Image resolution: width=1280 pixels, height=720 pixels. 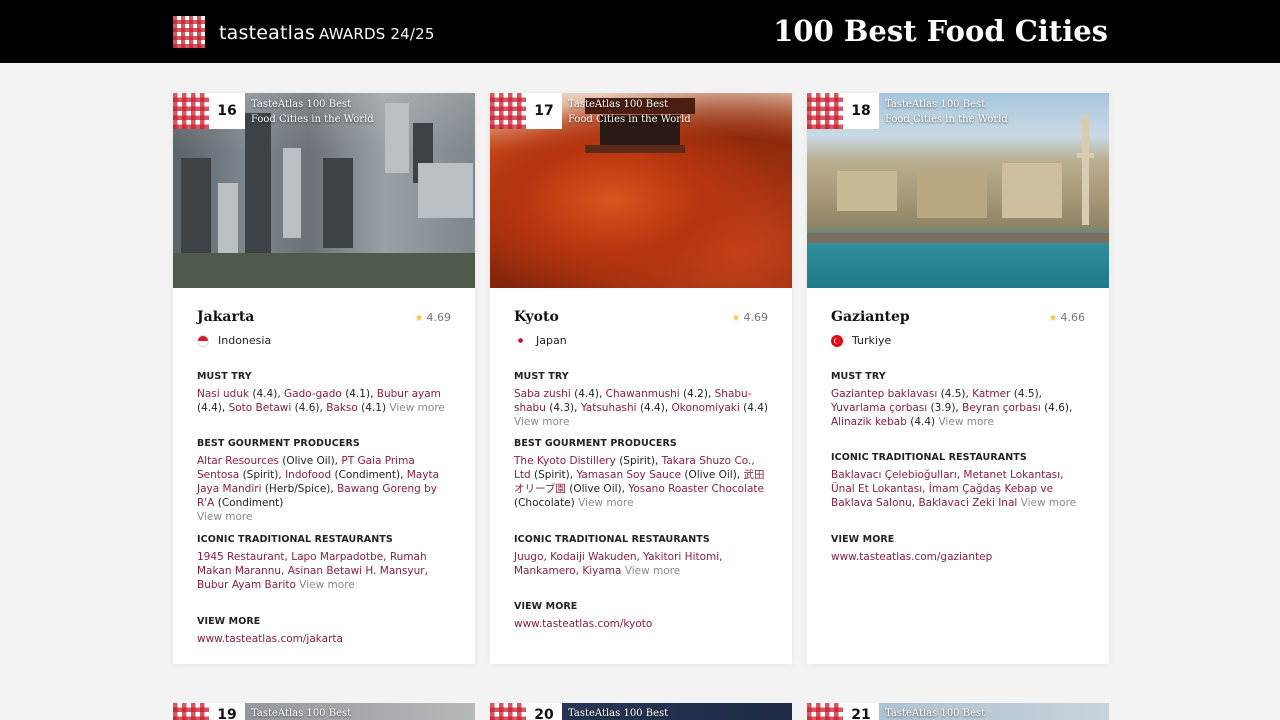 What do you see at coordinates (267, 33) in the screenshot?
I see `brand-name: tasteatlas` at bounding box center [267, 33].